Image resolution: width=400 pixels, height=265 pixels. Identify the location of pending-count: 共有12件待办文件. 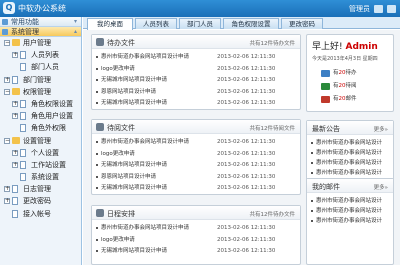
(272, 44).